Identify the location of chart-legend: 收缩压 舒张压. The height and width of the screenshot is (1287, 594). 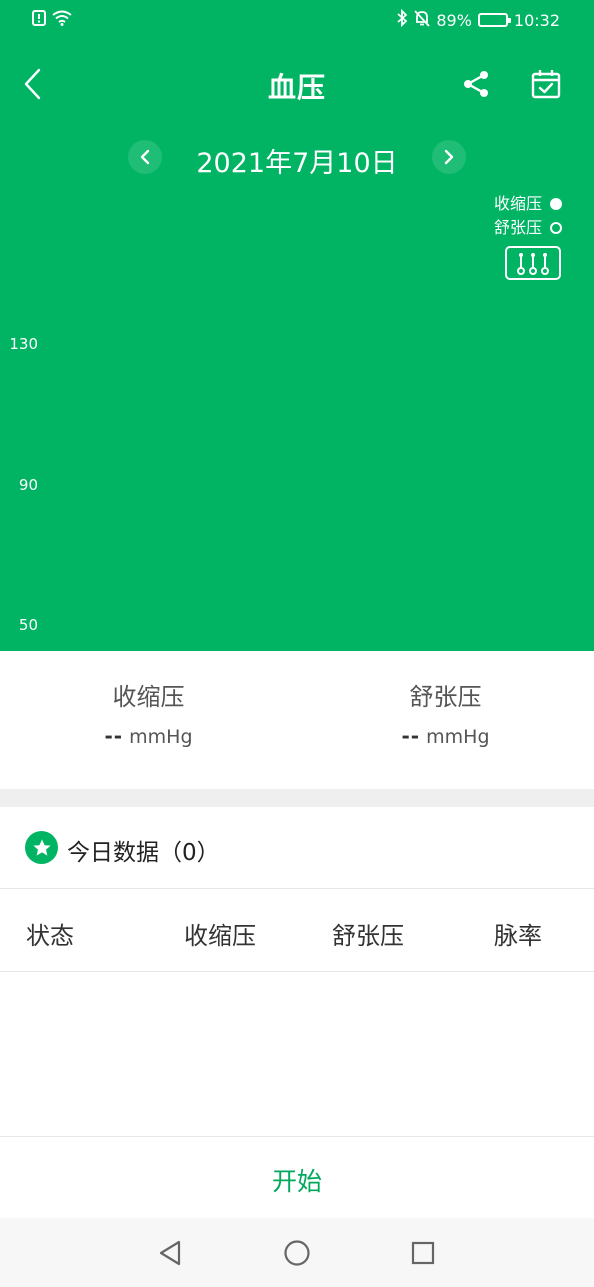
(528, 216).